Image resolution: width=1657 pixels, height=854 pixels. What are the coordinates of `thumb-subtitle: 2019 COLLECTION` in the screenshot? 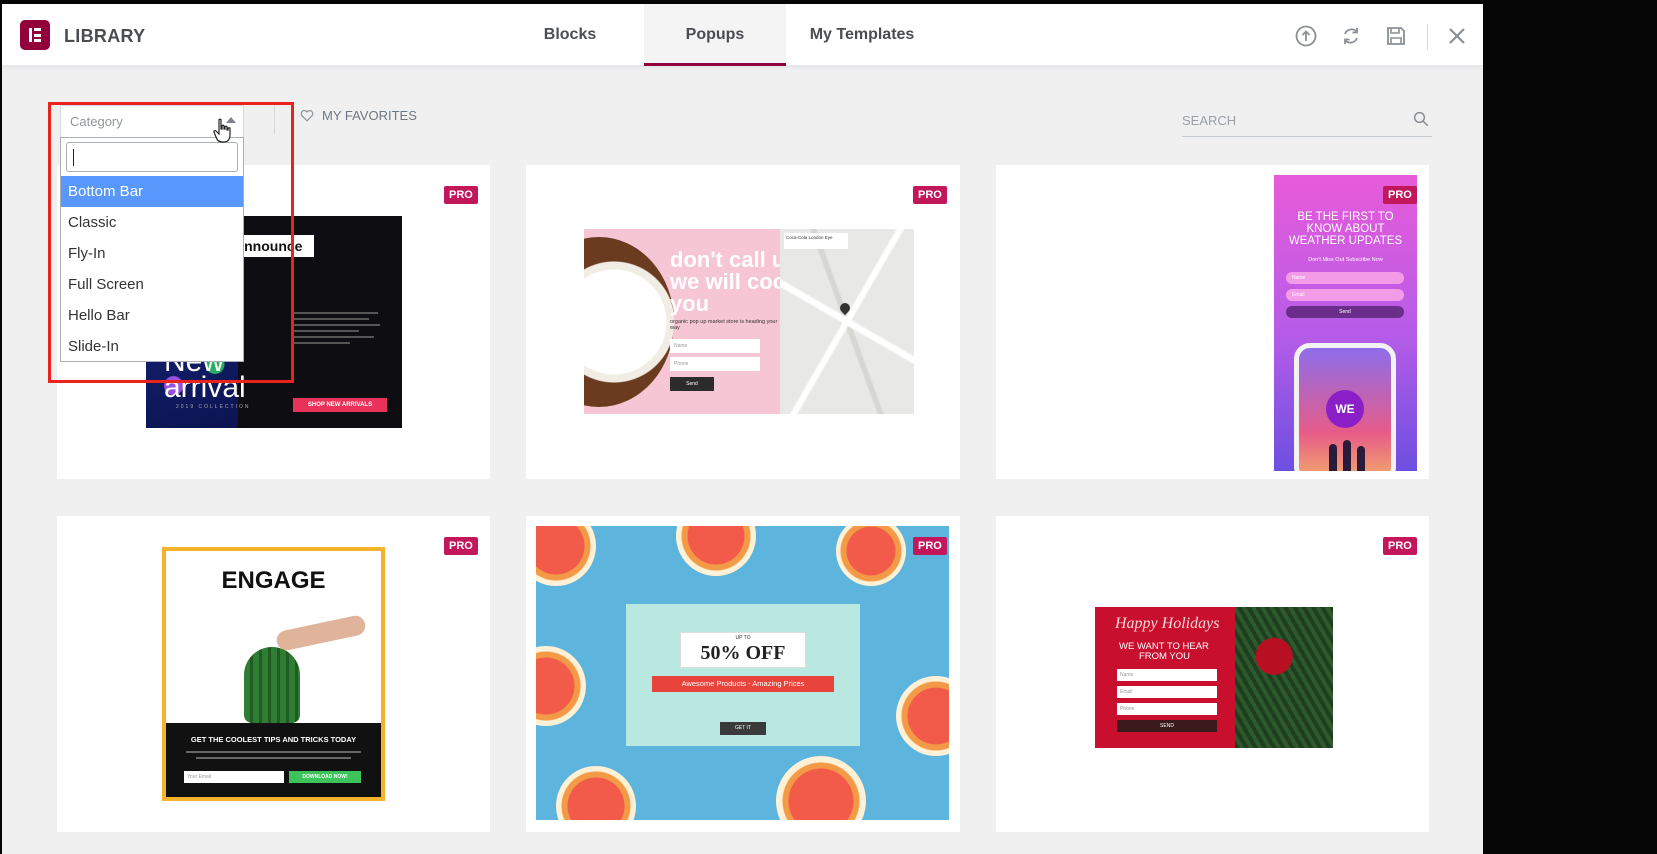 It's located at (213, 407).